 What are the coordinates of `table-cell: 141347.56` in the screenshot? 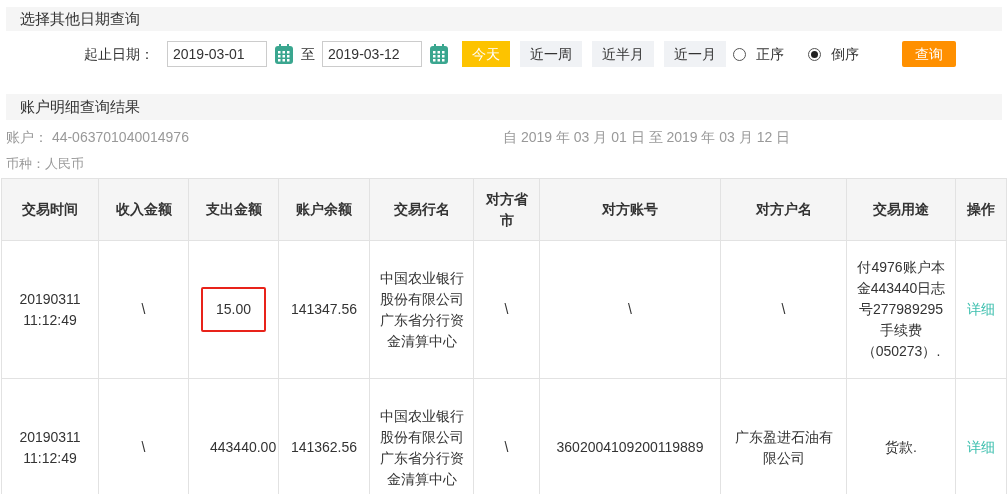 It's located at (324, 309).